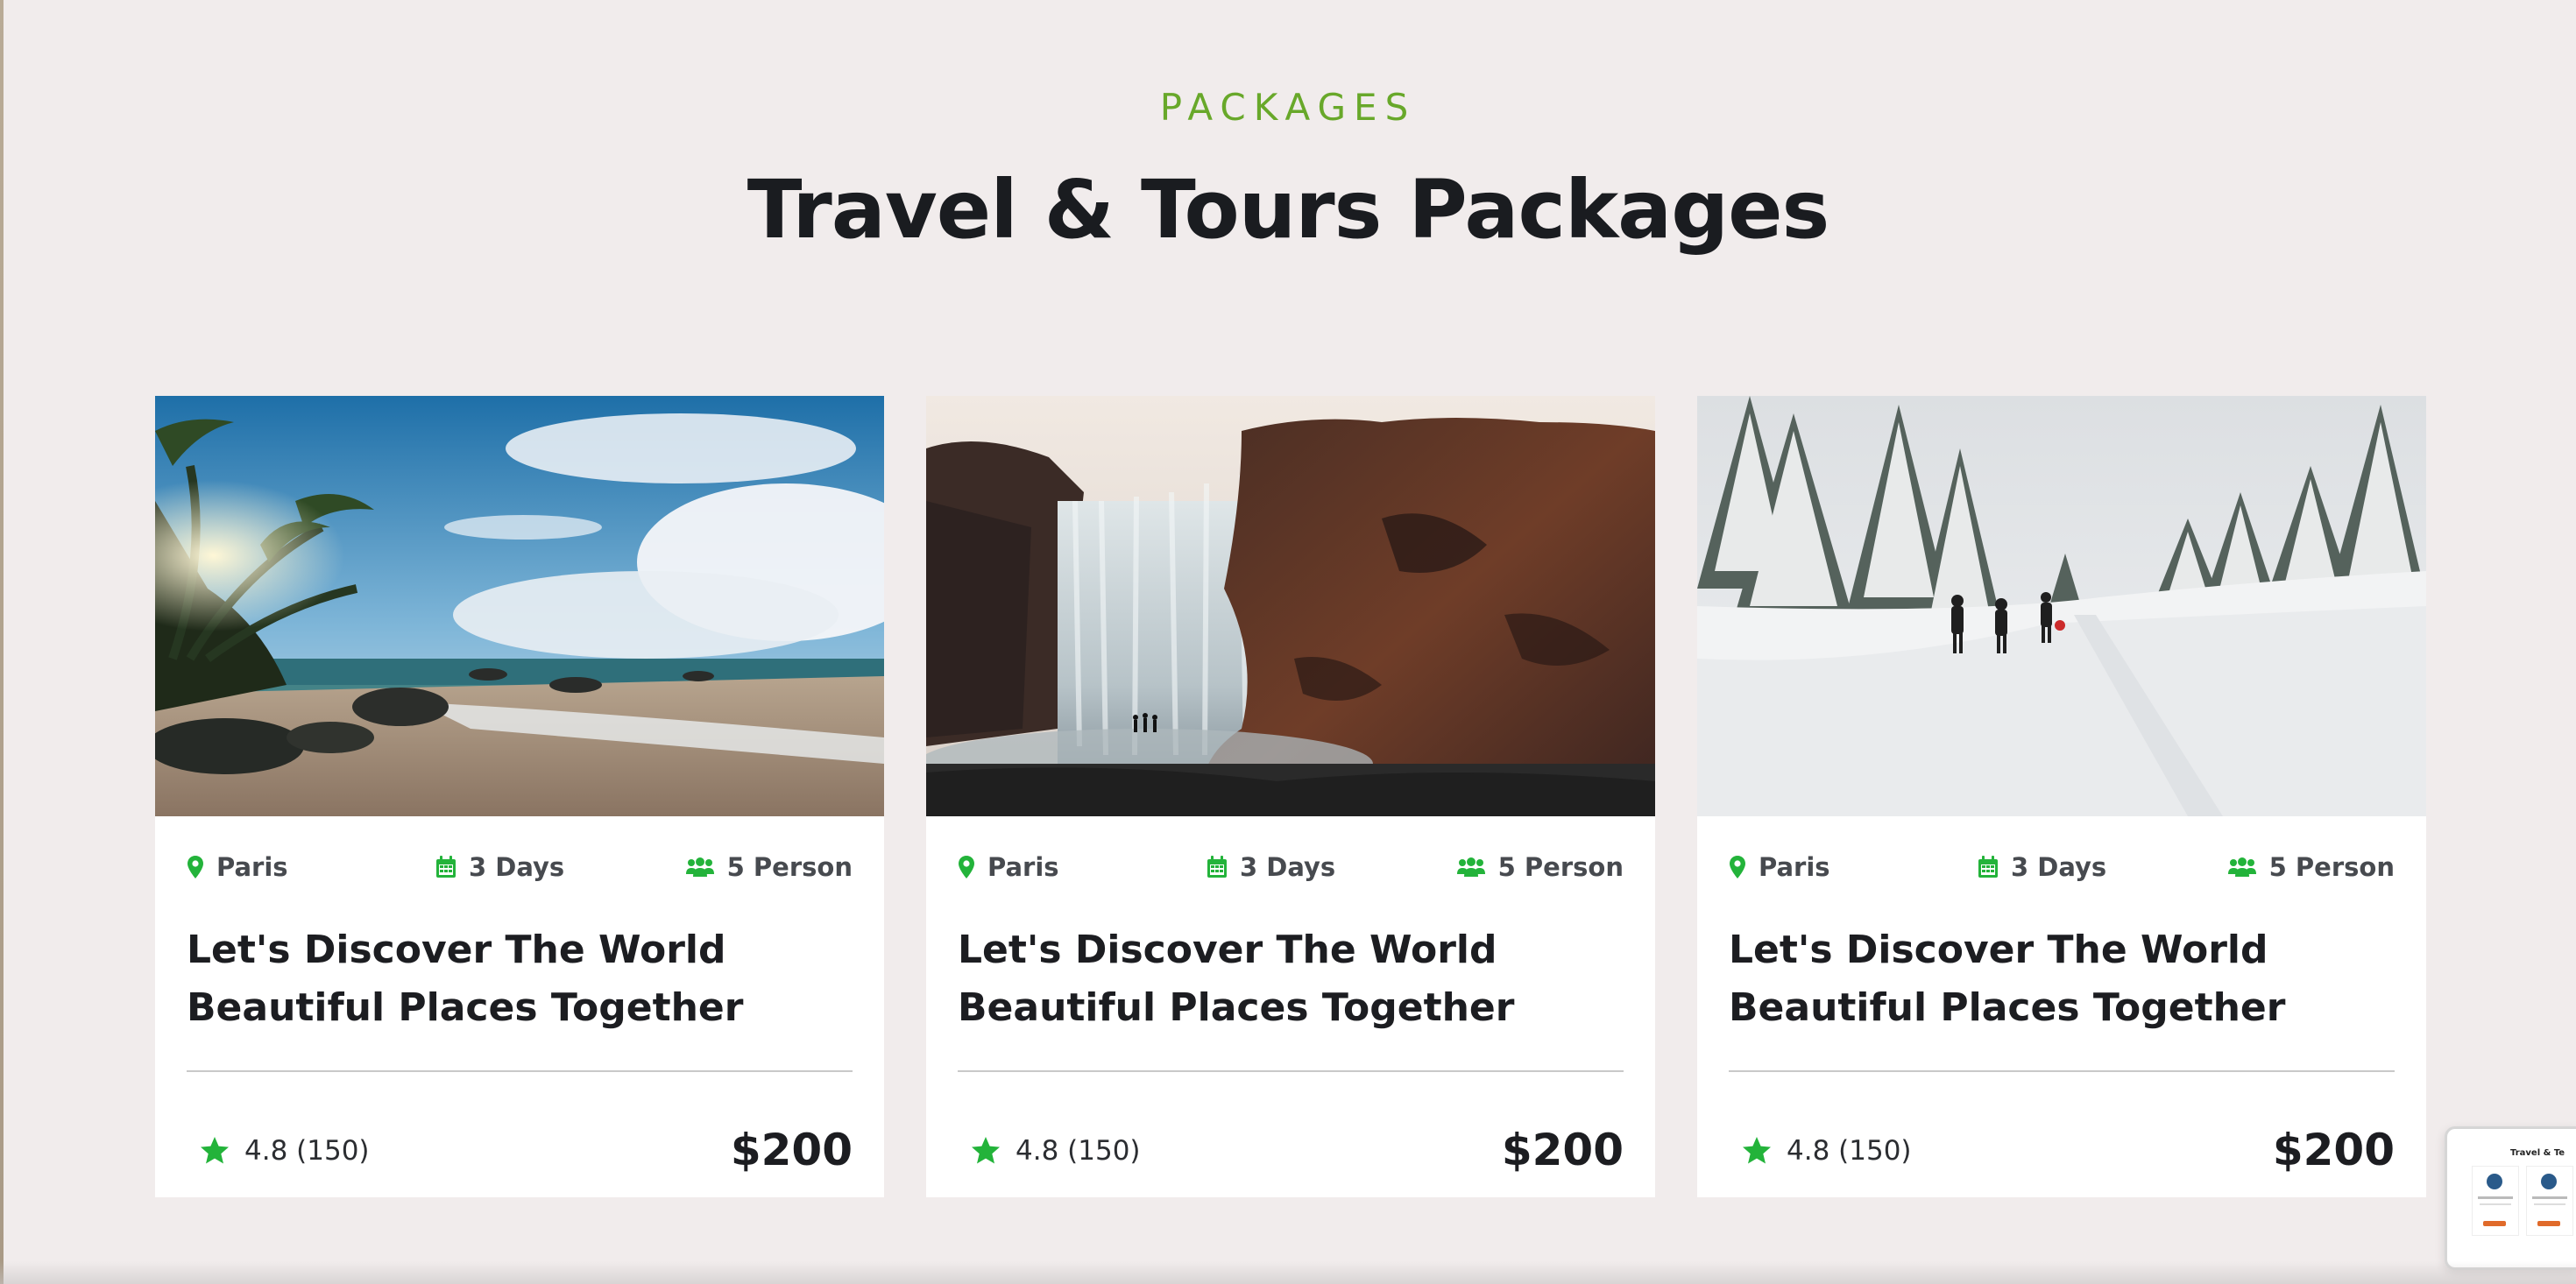 This screenshot has width=2576, height=1284. I want to click on section-eyebrow: PACKAGES, so click(1288, 108).